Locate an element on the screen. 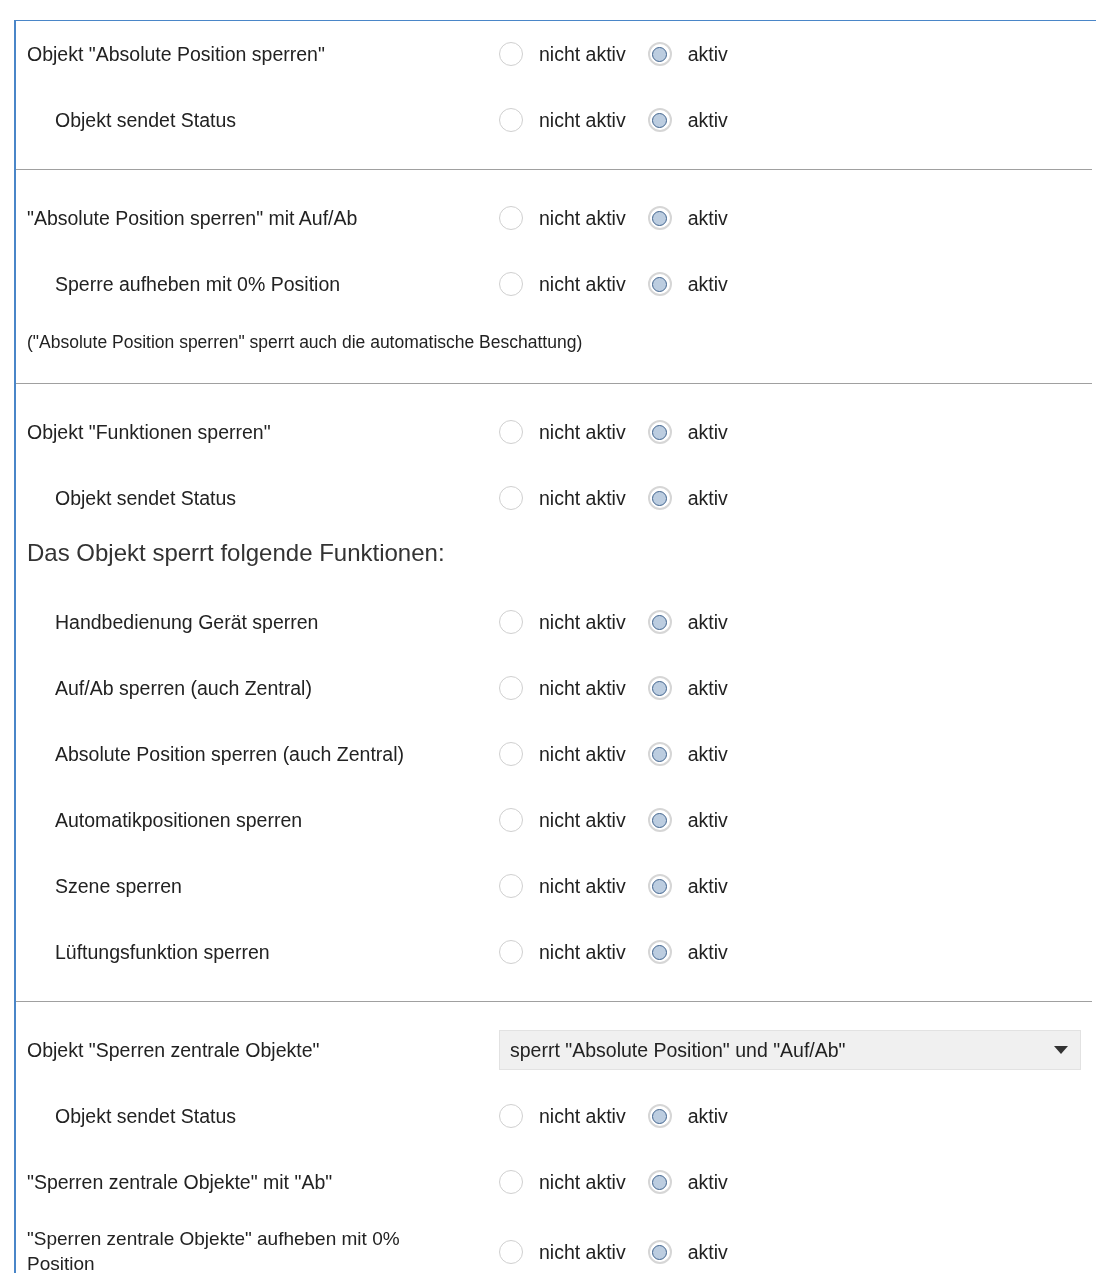  setting-label: "Sperren zentrale Objekte" mit "Ab" is located at coordinates (180, 1182).